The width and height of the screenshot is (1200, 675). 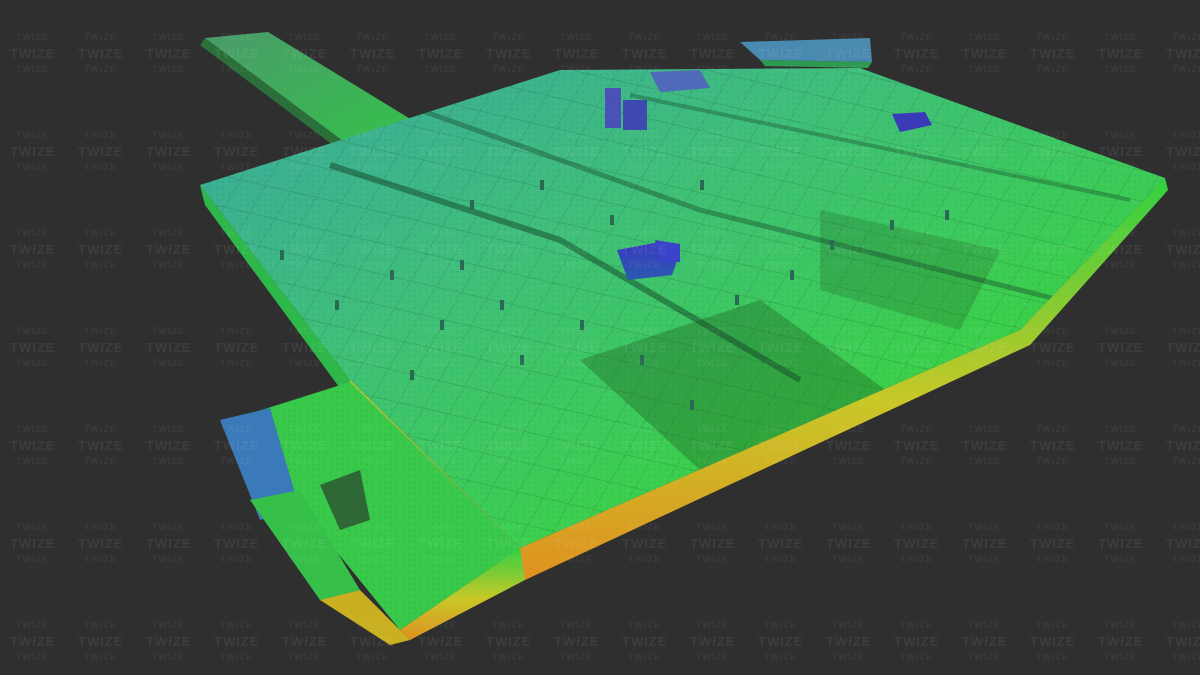 I want to click on rooftop-unit-north, so click(x=680, y=81).